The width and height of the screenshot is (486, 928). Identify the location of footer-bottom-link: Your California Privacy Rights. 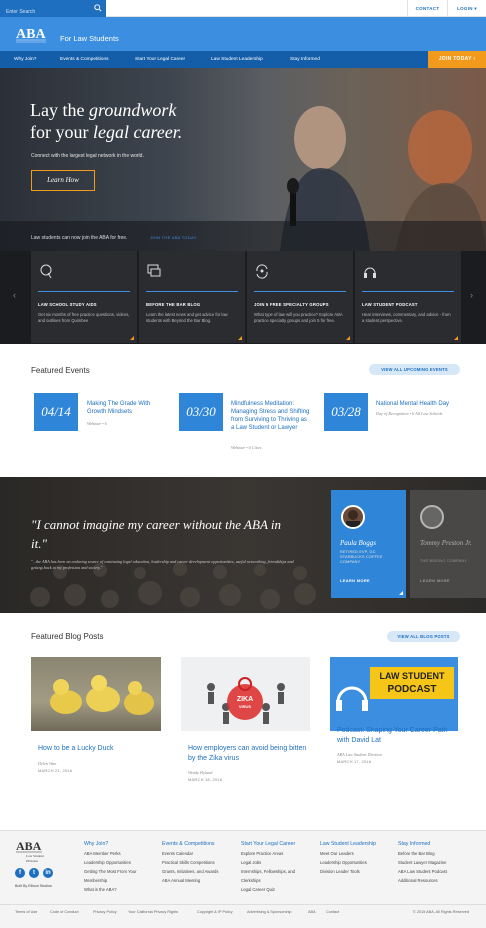
(153, 912).